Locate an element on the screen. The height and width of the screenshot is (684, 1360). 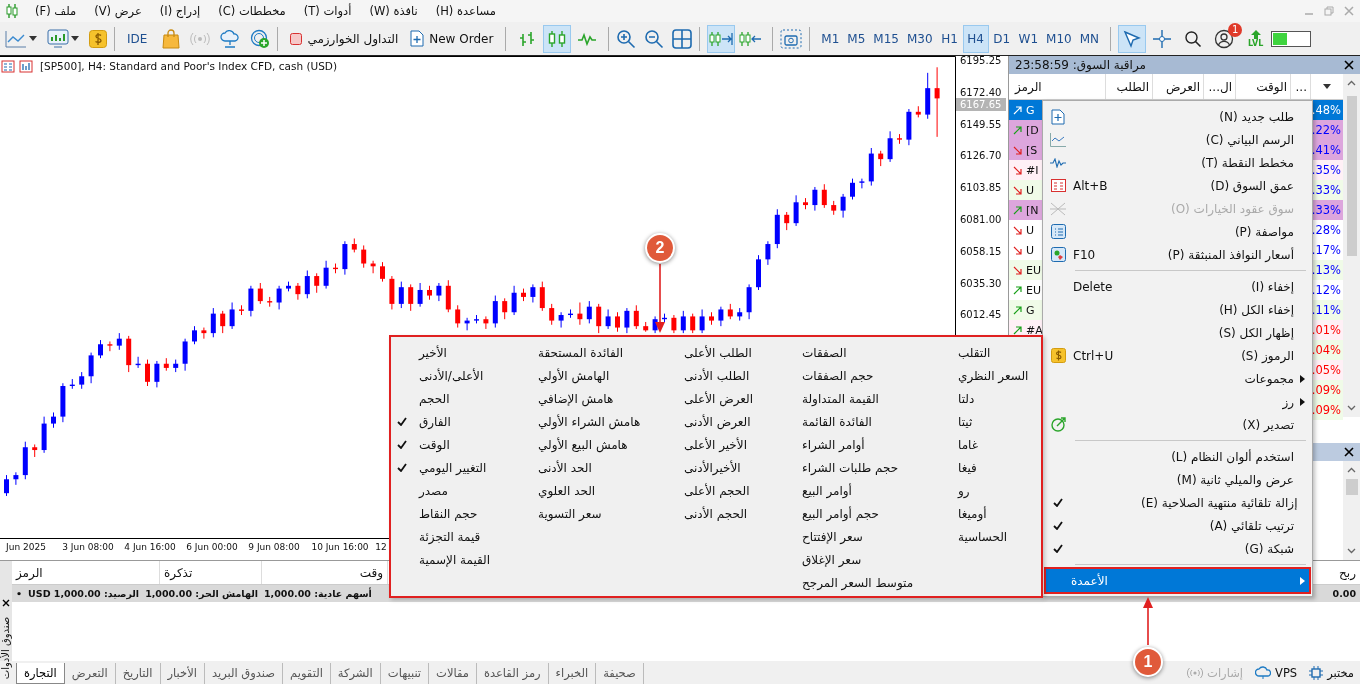
algo-trading-button: التداول الخوارزمي is located at coordinates (344, 38).